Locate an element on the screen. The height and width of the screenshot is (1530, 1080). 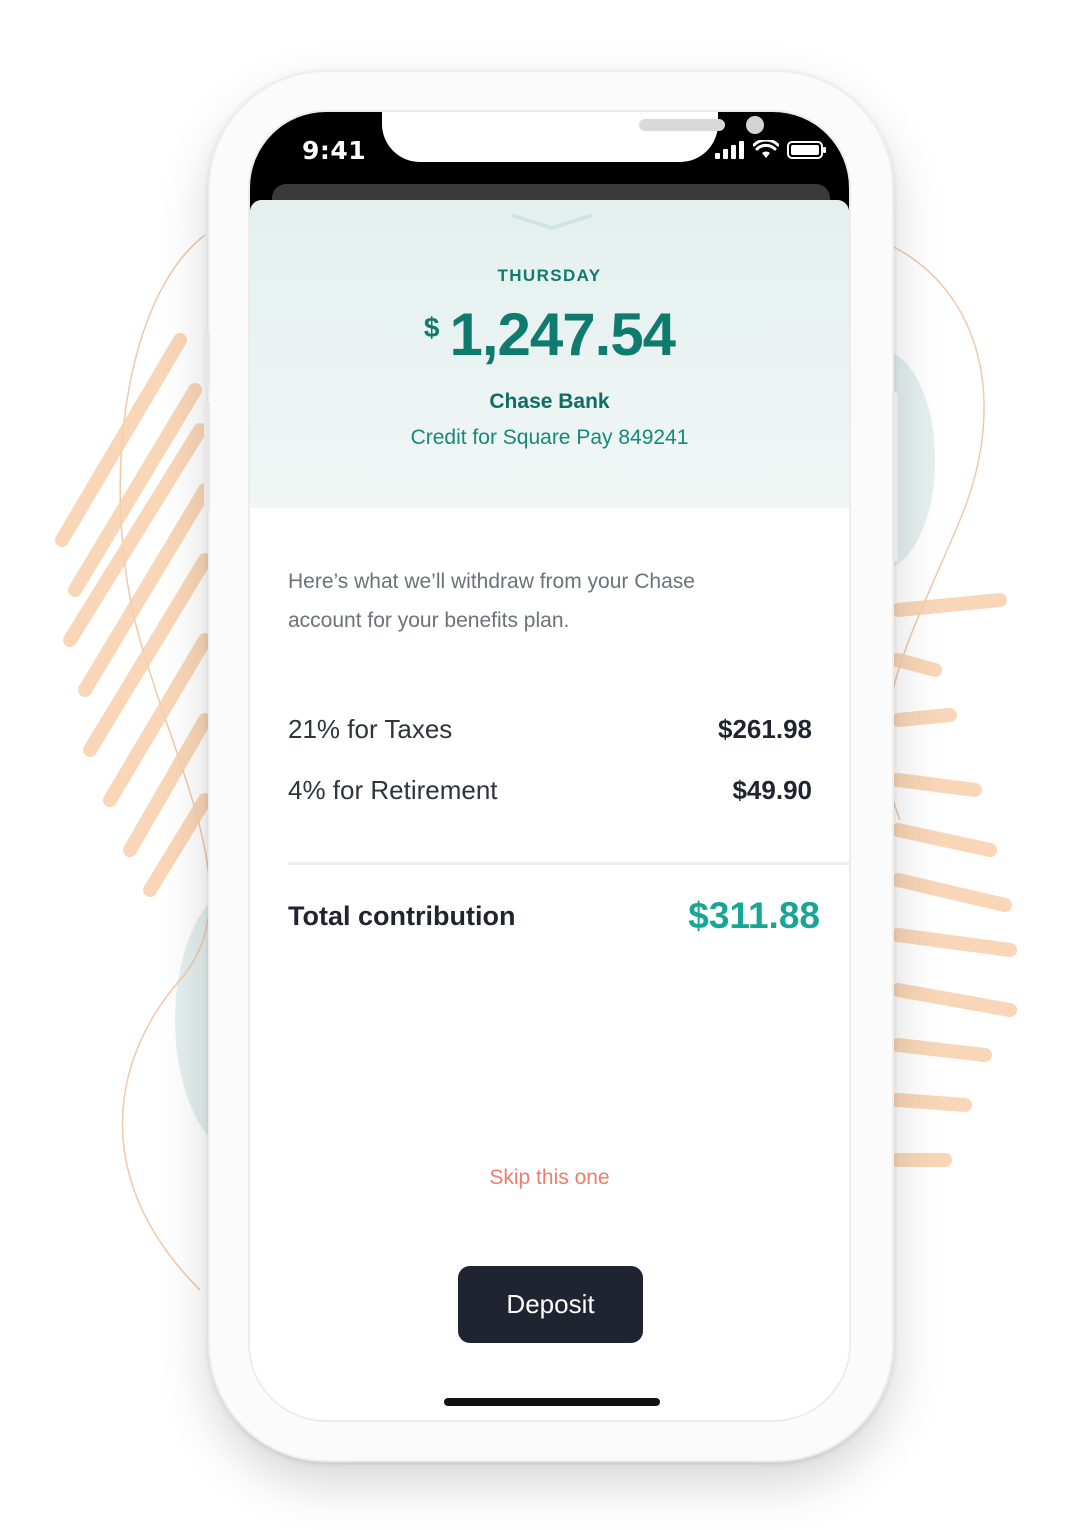
transaction-reference: Credit for Square Pay 849241 is located at coordinates (549, 437).